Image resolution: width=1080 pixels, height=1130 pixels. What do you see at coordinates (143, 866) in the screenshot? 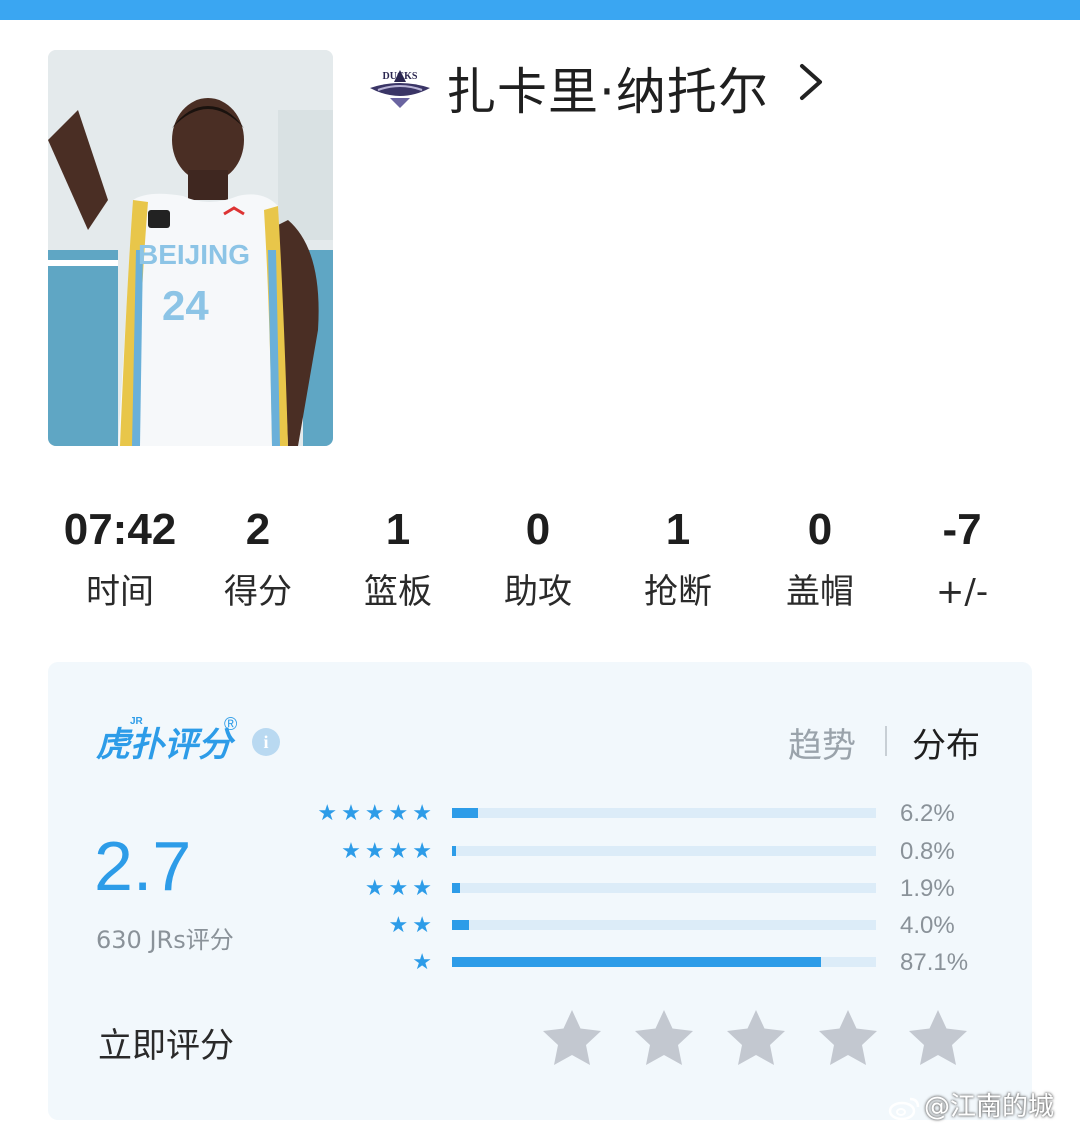
I see `average-score: 2.7` at bounding box center [143, 866].